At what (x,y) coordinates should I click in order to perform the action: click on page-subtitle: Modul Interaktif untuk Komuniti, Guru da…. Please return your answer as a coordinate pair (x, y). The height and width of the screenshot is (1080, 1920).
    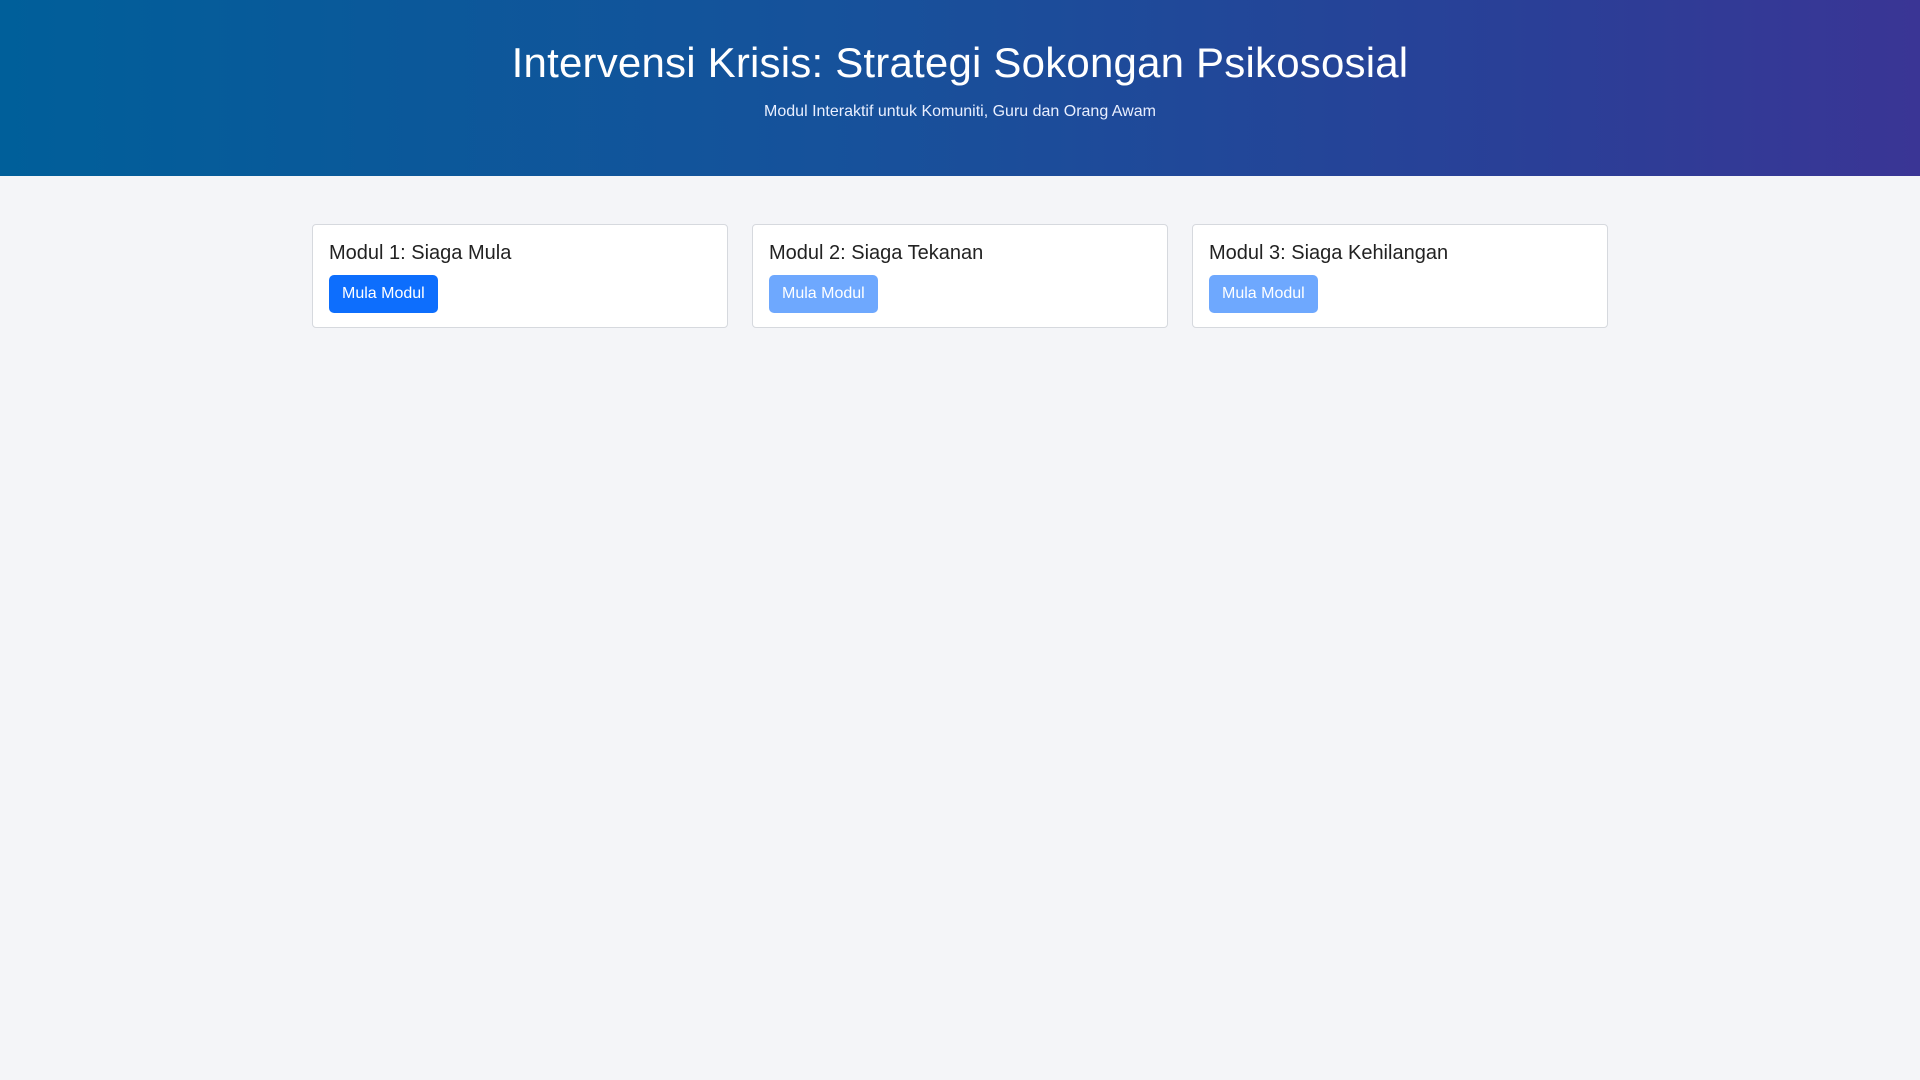
    Looking at the image, I should click on (960, 111).